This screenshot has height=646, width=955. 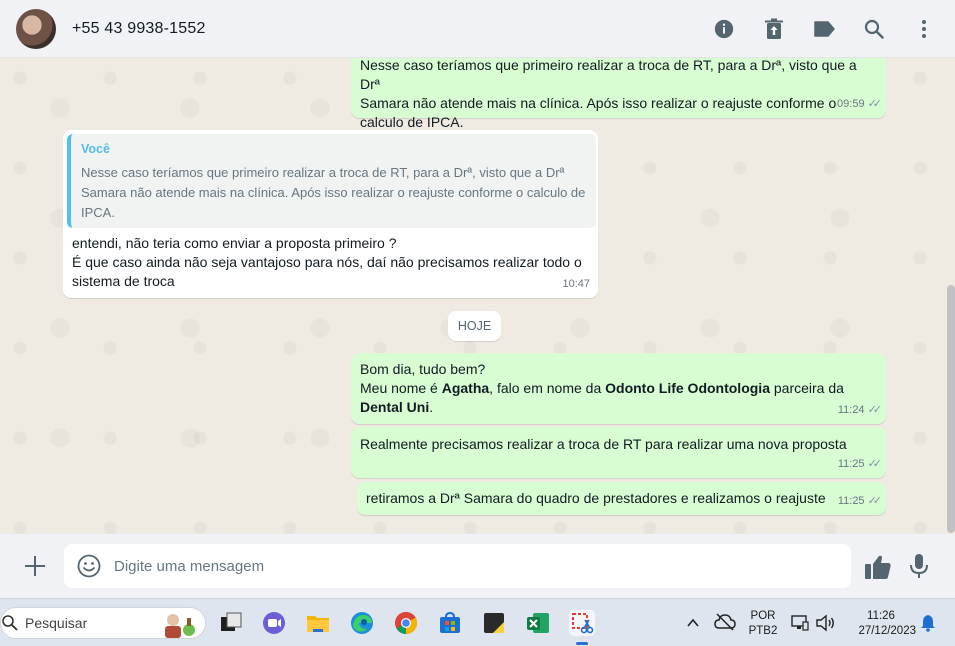 What do you see at coordinates (928, 623) in the screenshot?
I see `notification-bell-icon` at bounding box center [928, 623].